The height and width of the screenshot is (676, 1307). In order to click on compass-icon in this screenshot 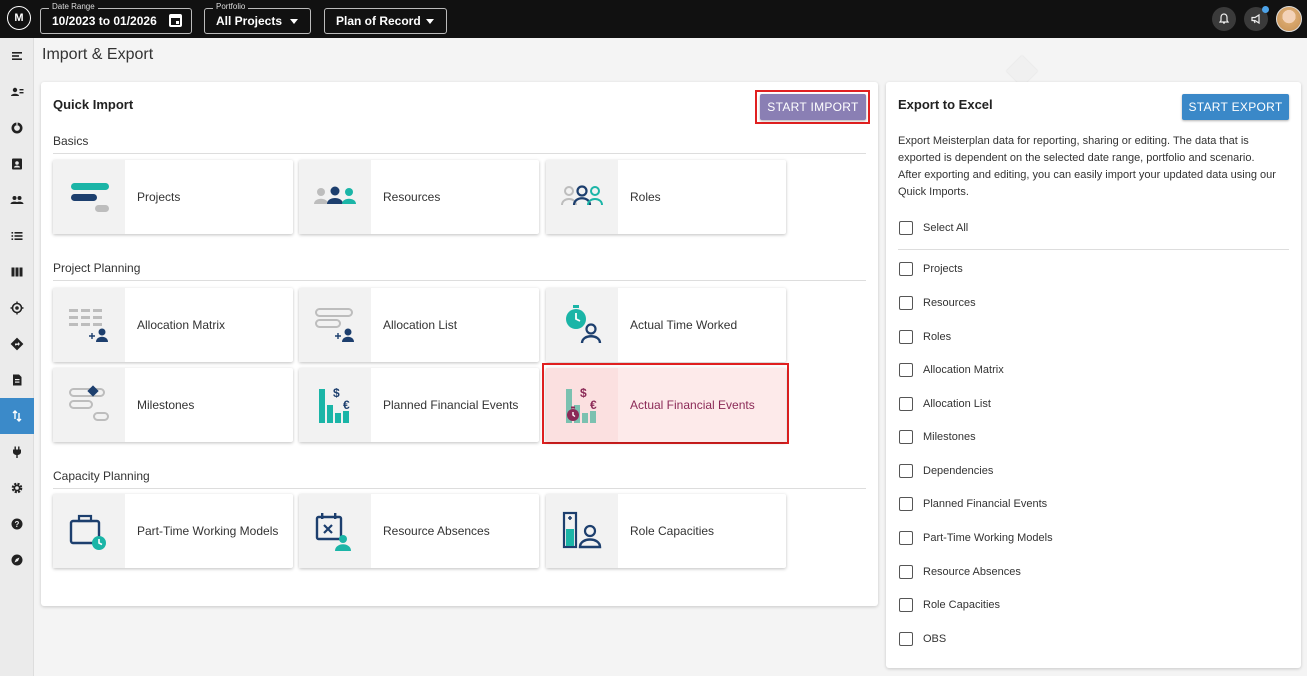, I will do `click(17, 560)`.